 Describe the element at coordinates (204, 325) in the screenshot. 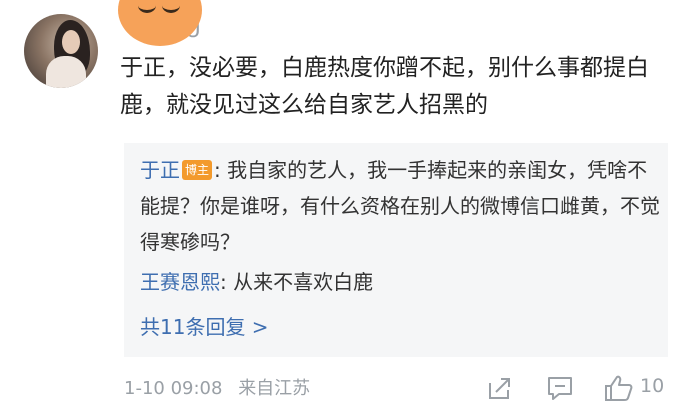

I see `more-replies-link: 共11条回复 >` at that location.